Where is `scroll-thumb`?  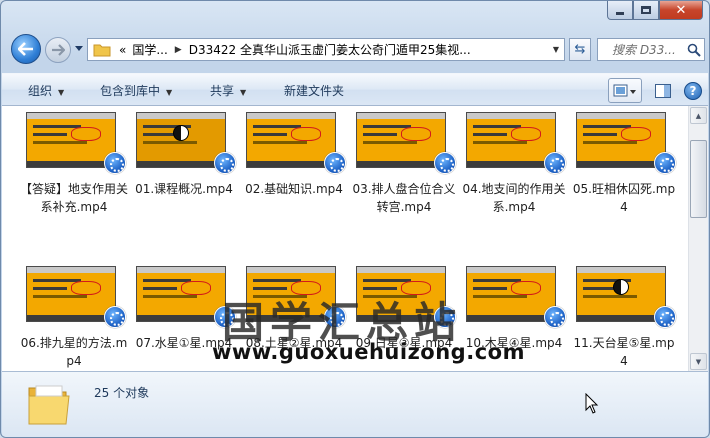
scroll-thumb is located at coordinates (698, 179).